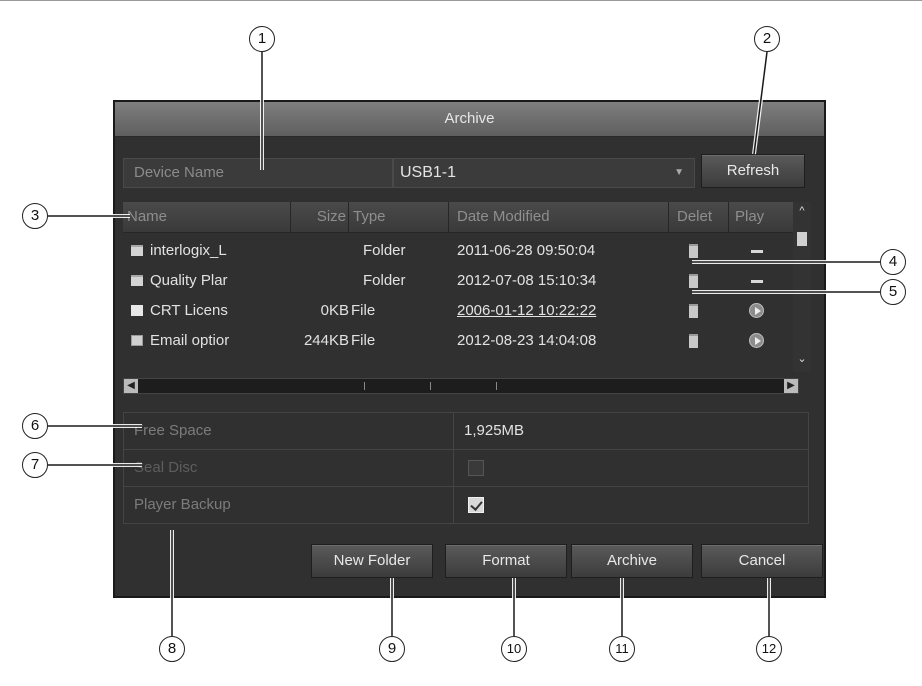  Describe the element at coordinates (476, 468) in the screenshot. I see `seal-disc-checkbox` at that location.